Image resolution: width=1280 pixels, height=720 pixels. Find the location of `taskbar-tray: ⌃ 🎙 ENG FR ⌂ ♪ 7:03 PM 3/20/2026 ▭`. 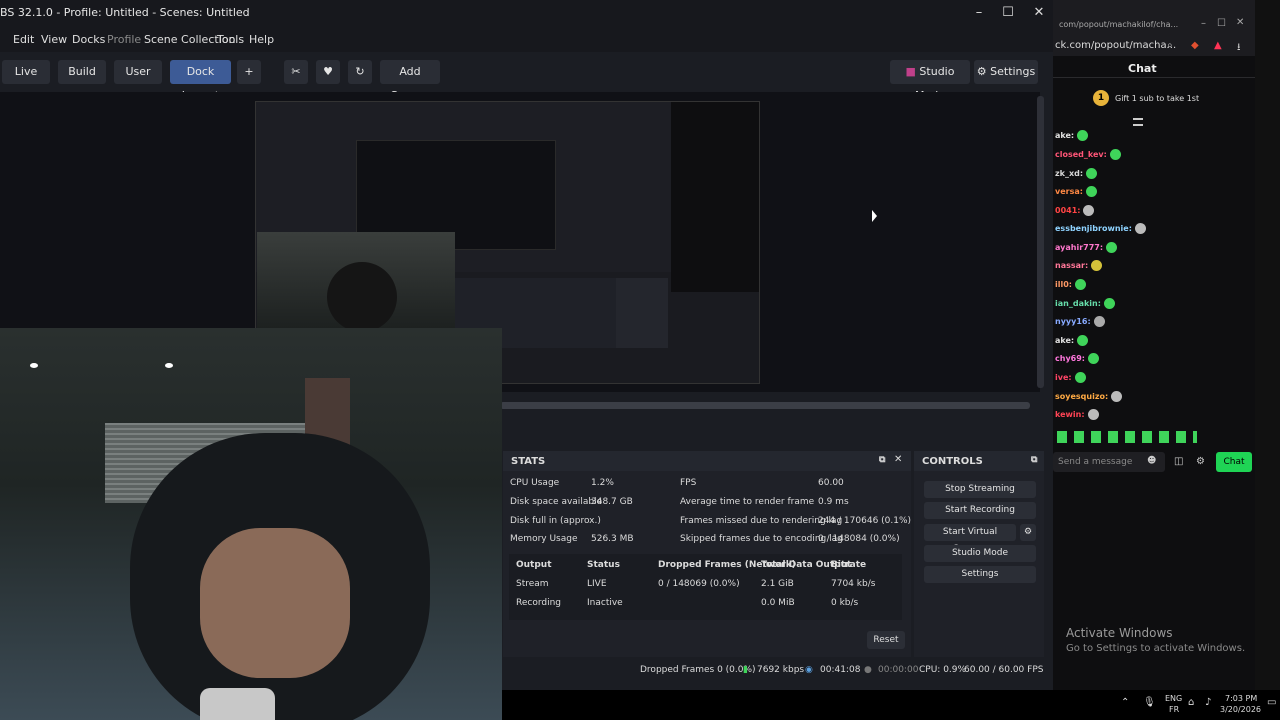

taskbar-tray: ⌃ 🎙 ENG FR ⌂ ♪ 7:03 PM 3/20/2026 ▭ is located at coordinates (1166, 705).